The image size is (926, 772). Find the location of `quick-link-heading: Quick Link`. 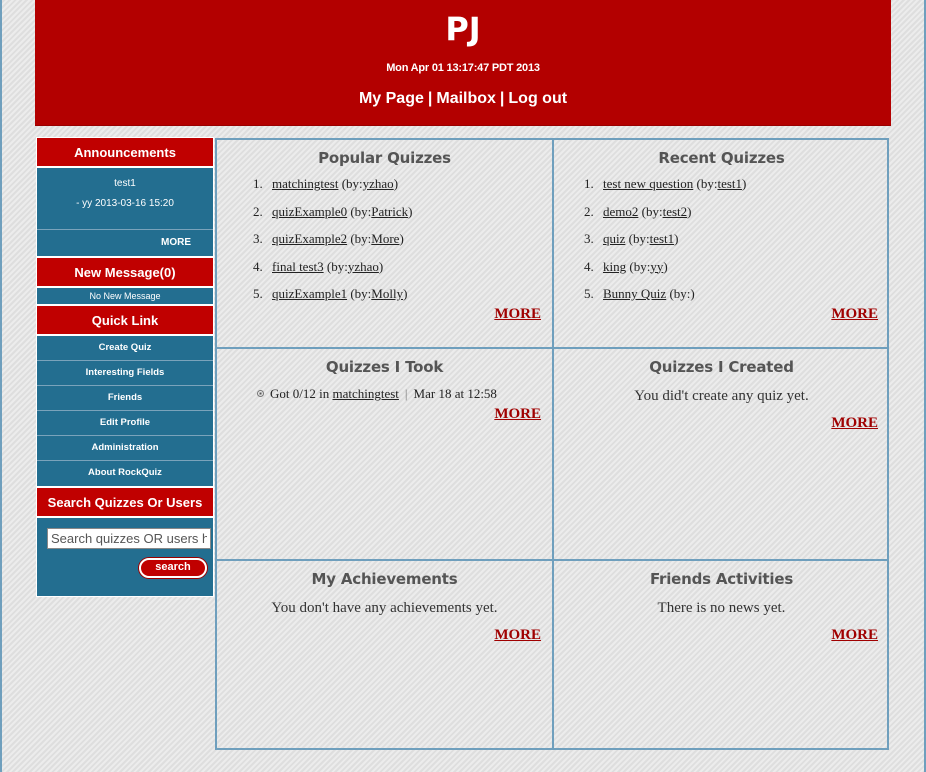

quick-link-heading: Quick Link is located at coordinates (125, 320).